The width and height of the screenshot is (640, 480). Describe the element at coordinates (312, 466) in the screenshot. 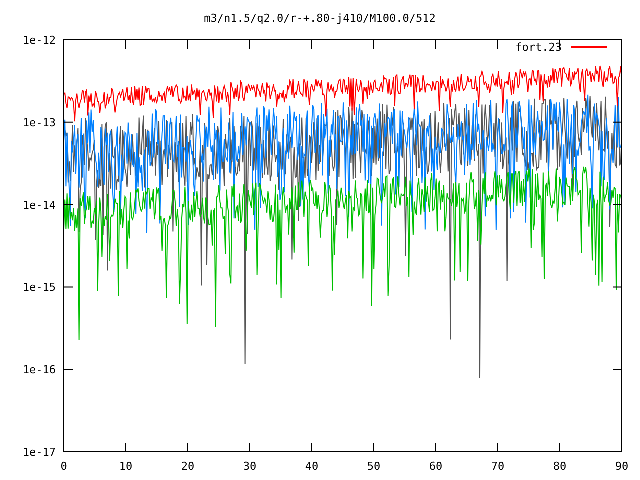

I see `axis-label: 40` at that location.